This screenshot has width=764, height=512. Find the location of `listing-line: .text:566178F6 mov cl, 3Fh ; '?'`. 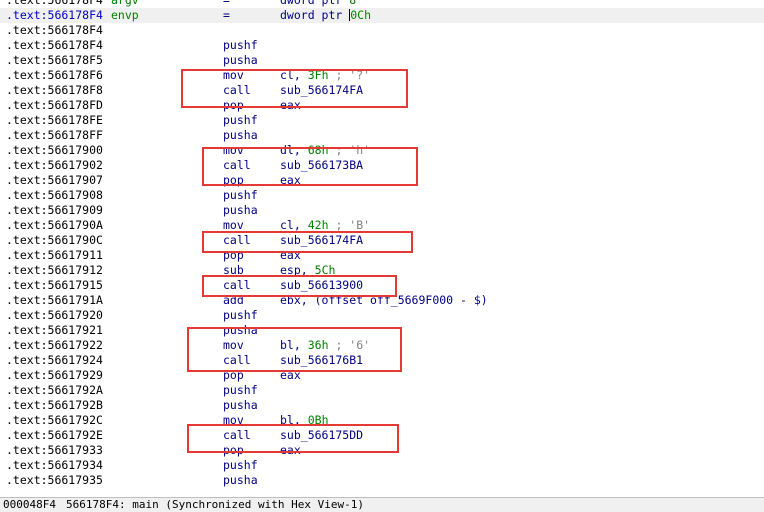

listing-line: .text:566178F6 mov cl, 3Fh ; '?' is located at coordinates (382, 75).